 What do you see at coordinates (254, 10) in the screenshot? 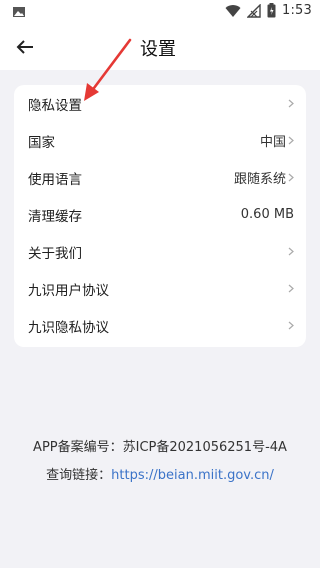
I see `signal-icon` at bounding box center [254, 10].